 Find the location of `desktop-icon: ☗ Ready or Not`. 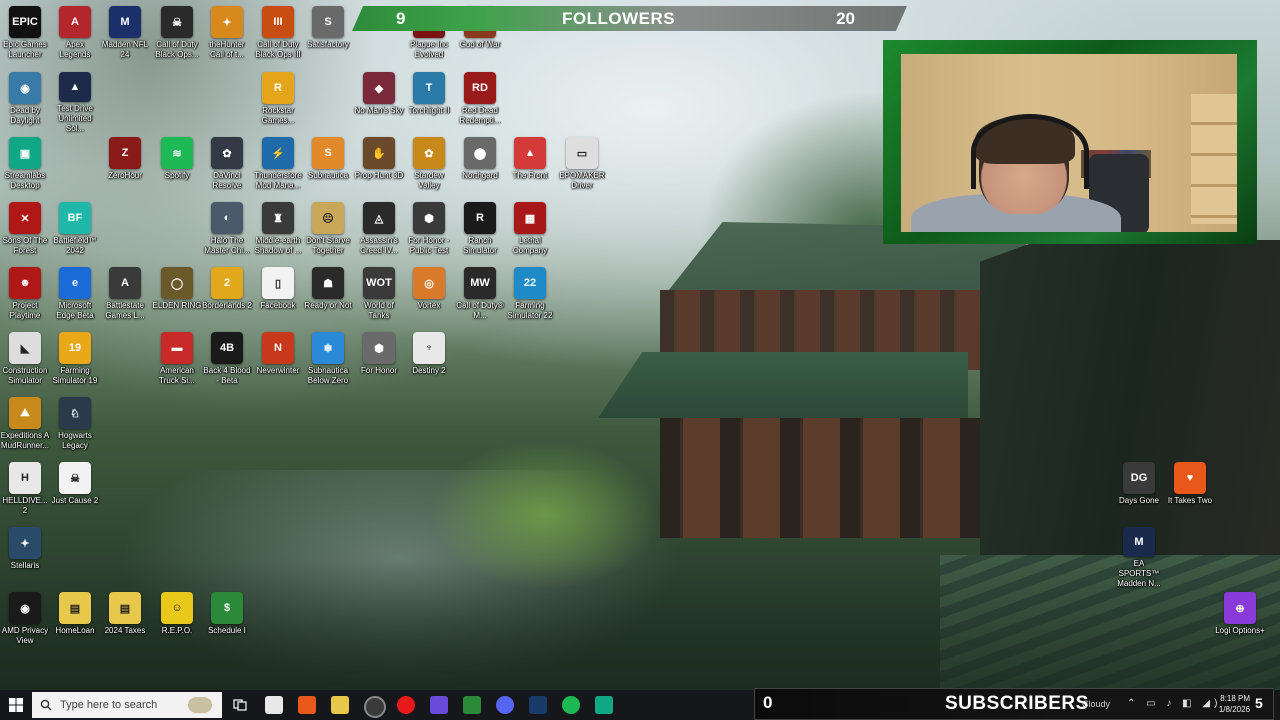

desktop-icon: ☗ Ready or Not is located at coordinates (328, 297).